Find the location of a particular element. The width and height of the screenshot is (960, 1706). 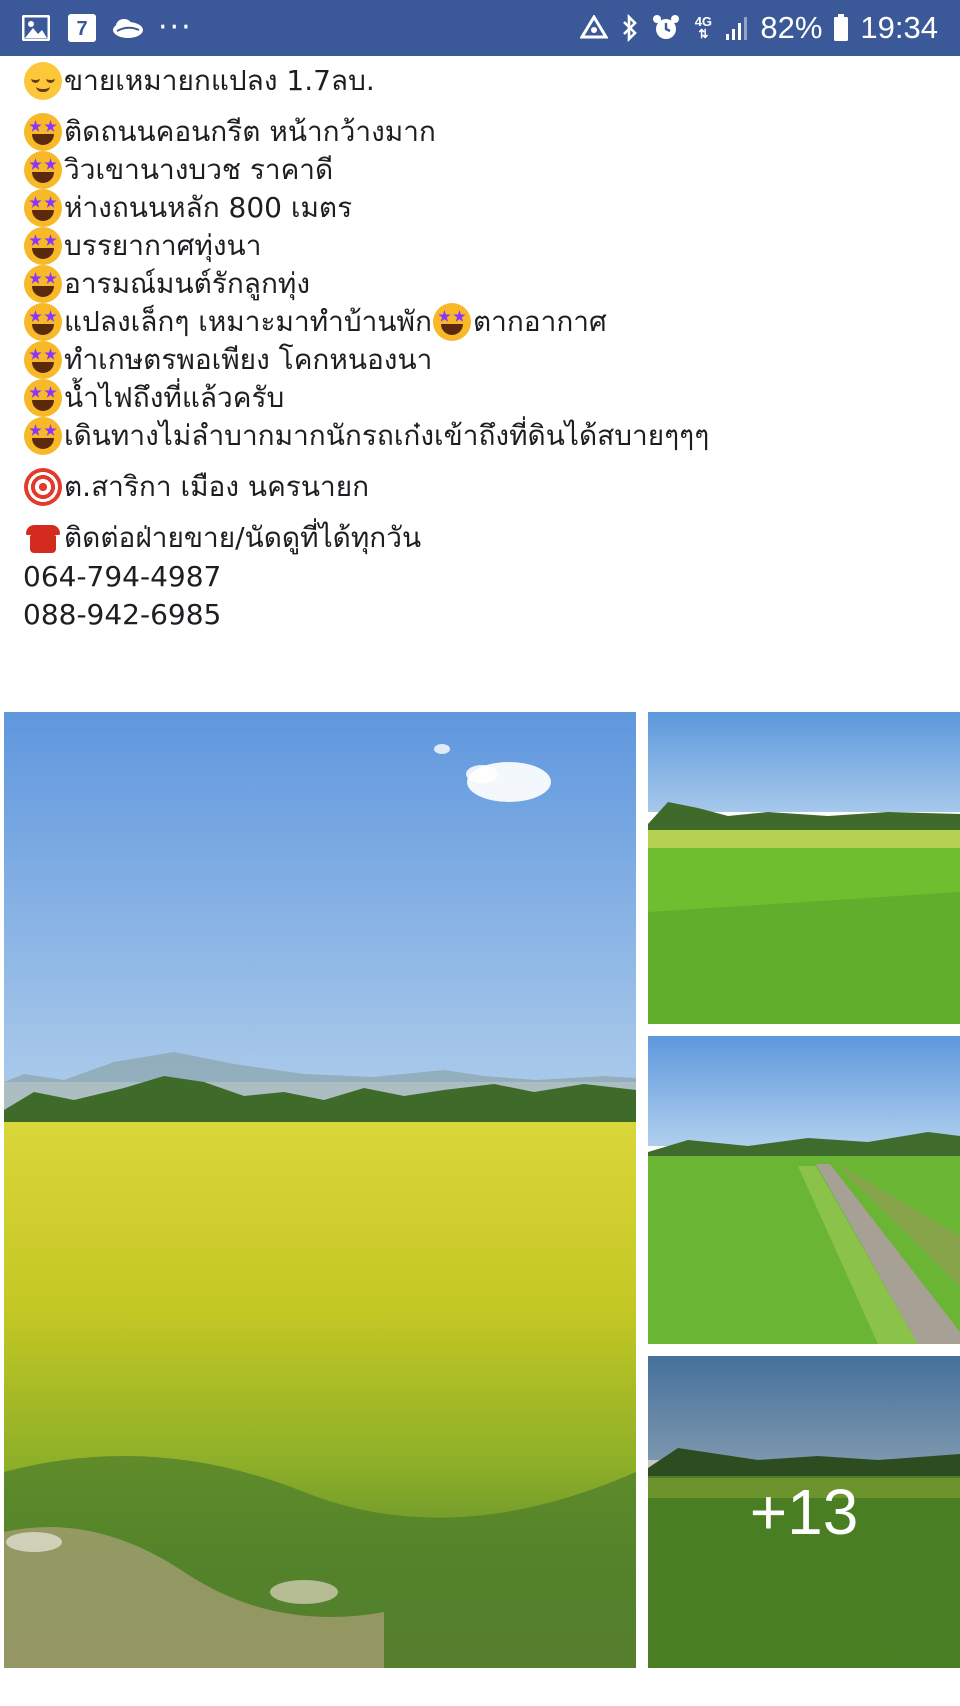

phone-number: 064-794-4987 is located at coordinates (122, 576).